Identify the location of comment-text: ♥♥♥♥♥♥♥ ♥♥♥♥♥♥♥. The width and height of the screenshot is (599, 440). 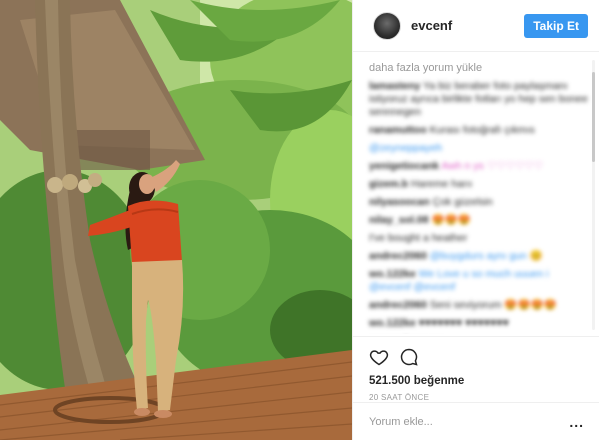
(463, 323).